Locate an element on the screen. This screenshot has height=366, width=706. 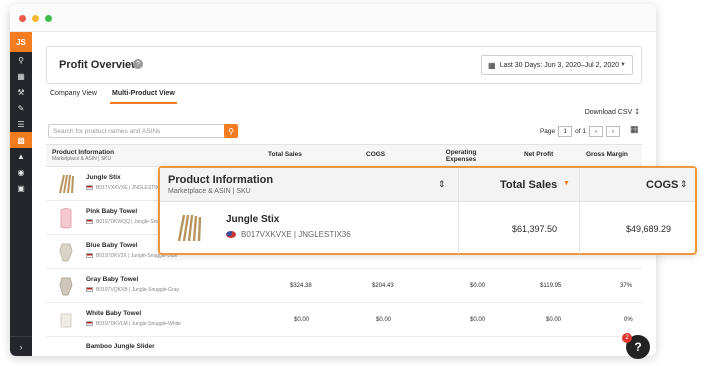
tab-multi-product-view: Multi-Product View is located at coordinates (143, 97).